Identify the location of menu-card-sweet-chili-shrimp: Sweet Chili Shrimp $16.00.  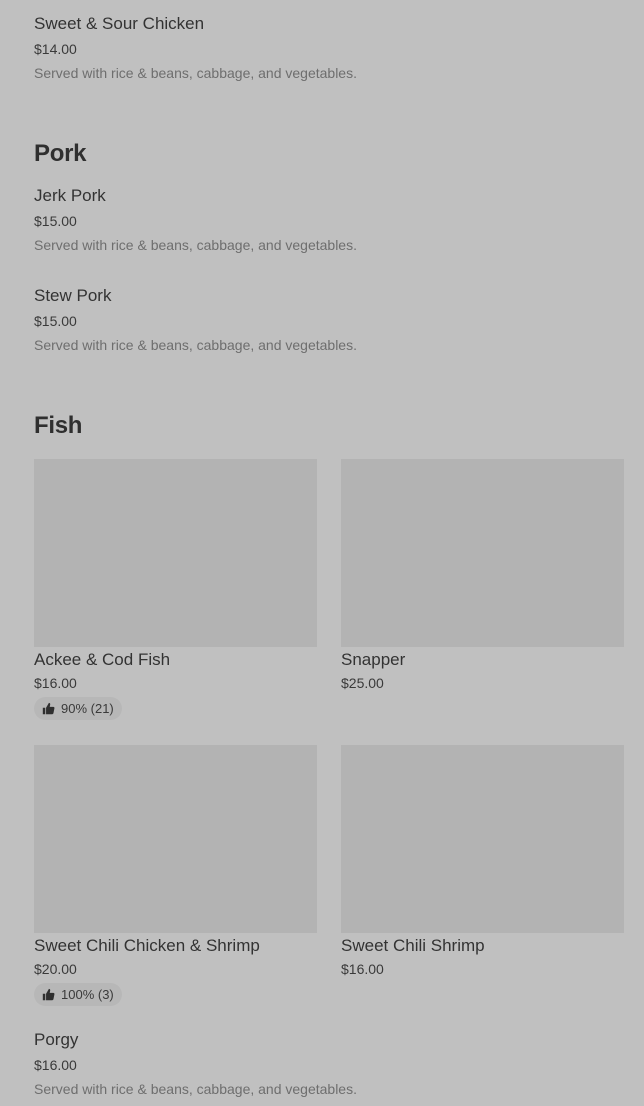
(482, 865).